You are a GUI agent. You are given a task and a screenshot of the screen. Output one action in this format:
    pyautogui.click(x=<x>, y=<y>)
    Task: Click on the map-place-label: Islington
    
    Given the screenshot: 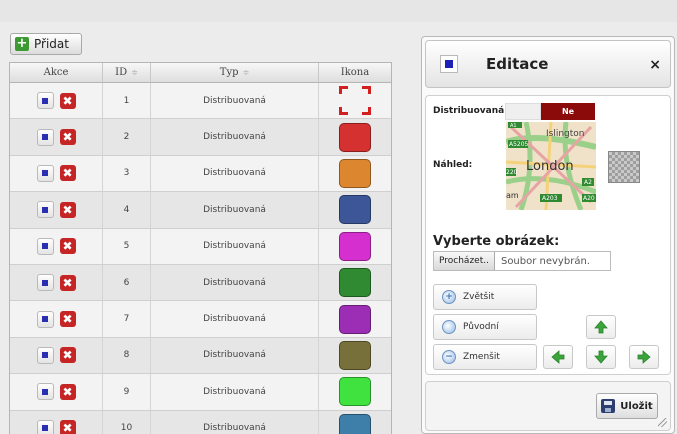 What is the action you would take?
    pyautogui.click(x=565, y=134)
    